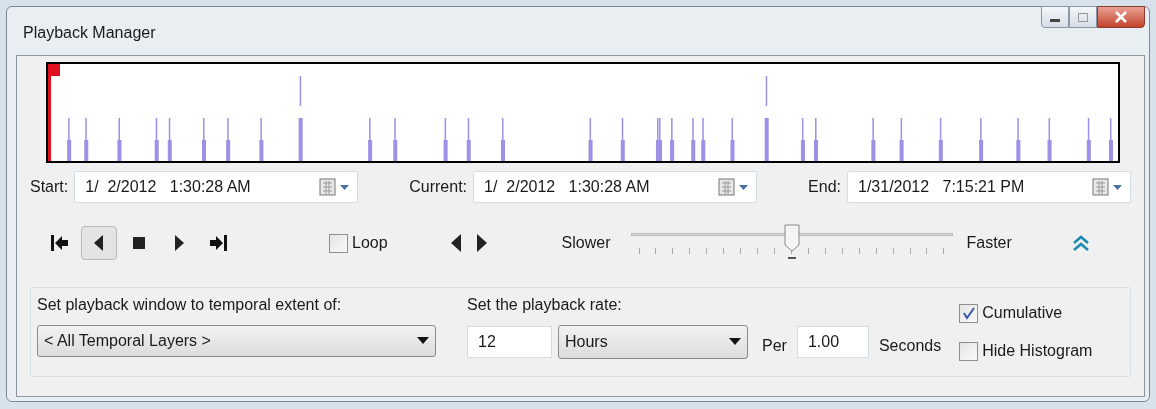 Image resolution: width=1156 pixels, height=409 pixels. I want to click on collapse-icon, so click(1080, 243).